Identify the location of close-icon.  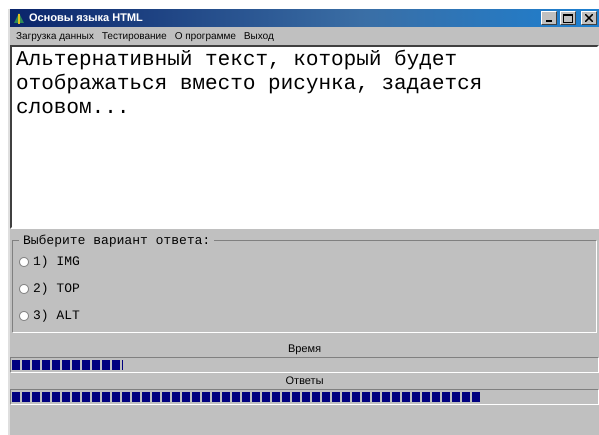
(589, 18).